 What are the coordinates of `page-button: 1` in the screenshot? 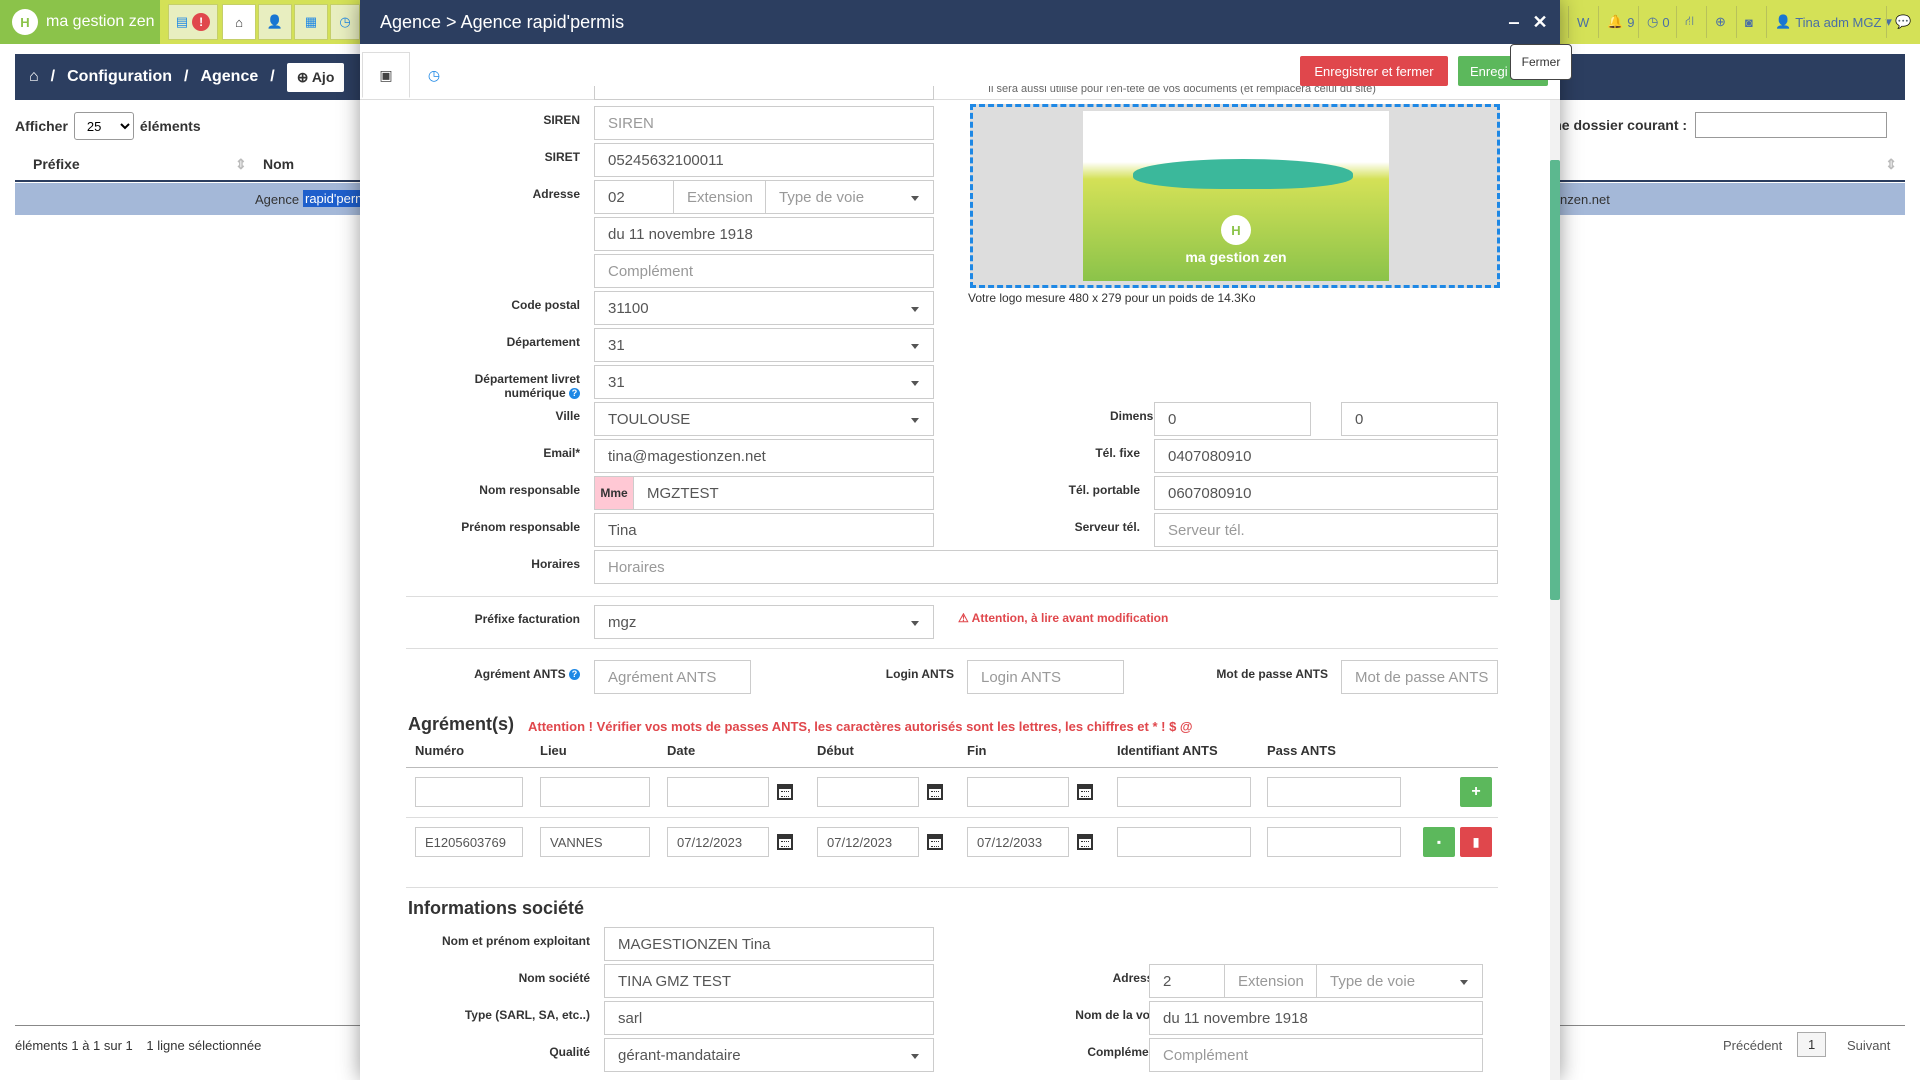 It's located at (1812, 1044).